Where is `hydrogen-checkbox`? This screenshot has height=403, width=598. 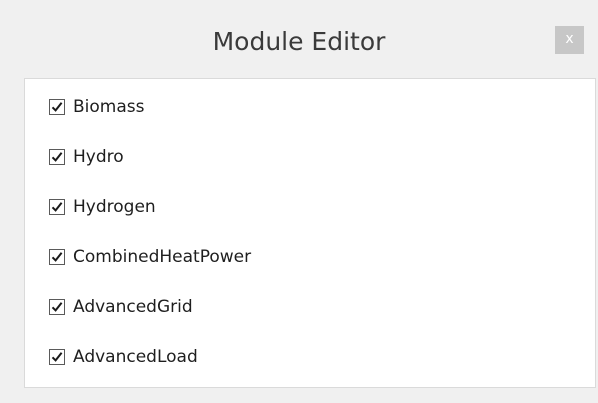
hydrogen-checkbox is located at coordinates (57, 207).